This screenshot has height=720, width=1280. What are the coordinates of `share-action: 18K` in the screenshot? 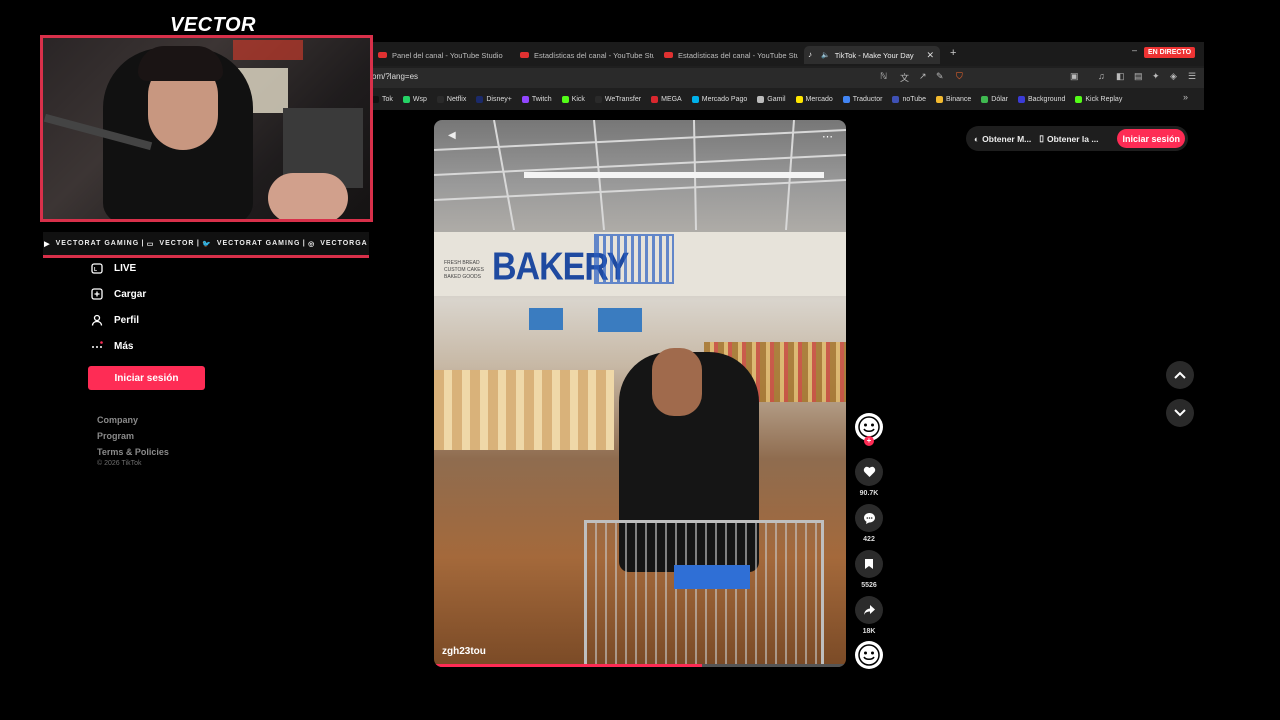 It's located at (869, 615).